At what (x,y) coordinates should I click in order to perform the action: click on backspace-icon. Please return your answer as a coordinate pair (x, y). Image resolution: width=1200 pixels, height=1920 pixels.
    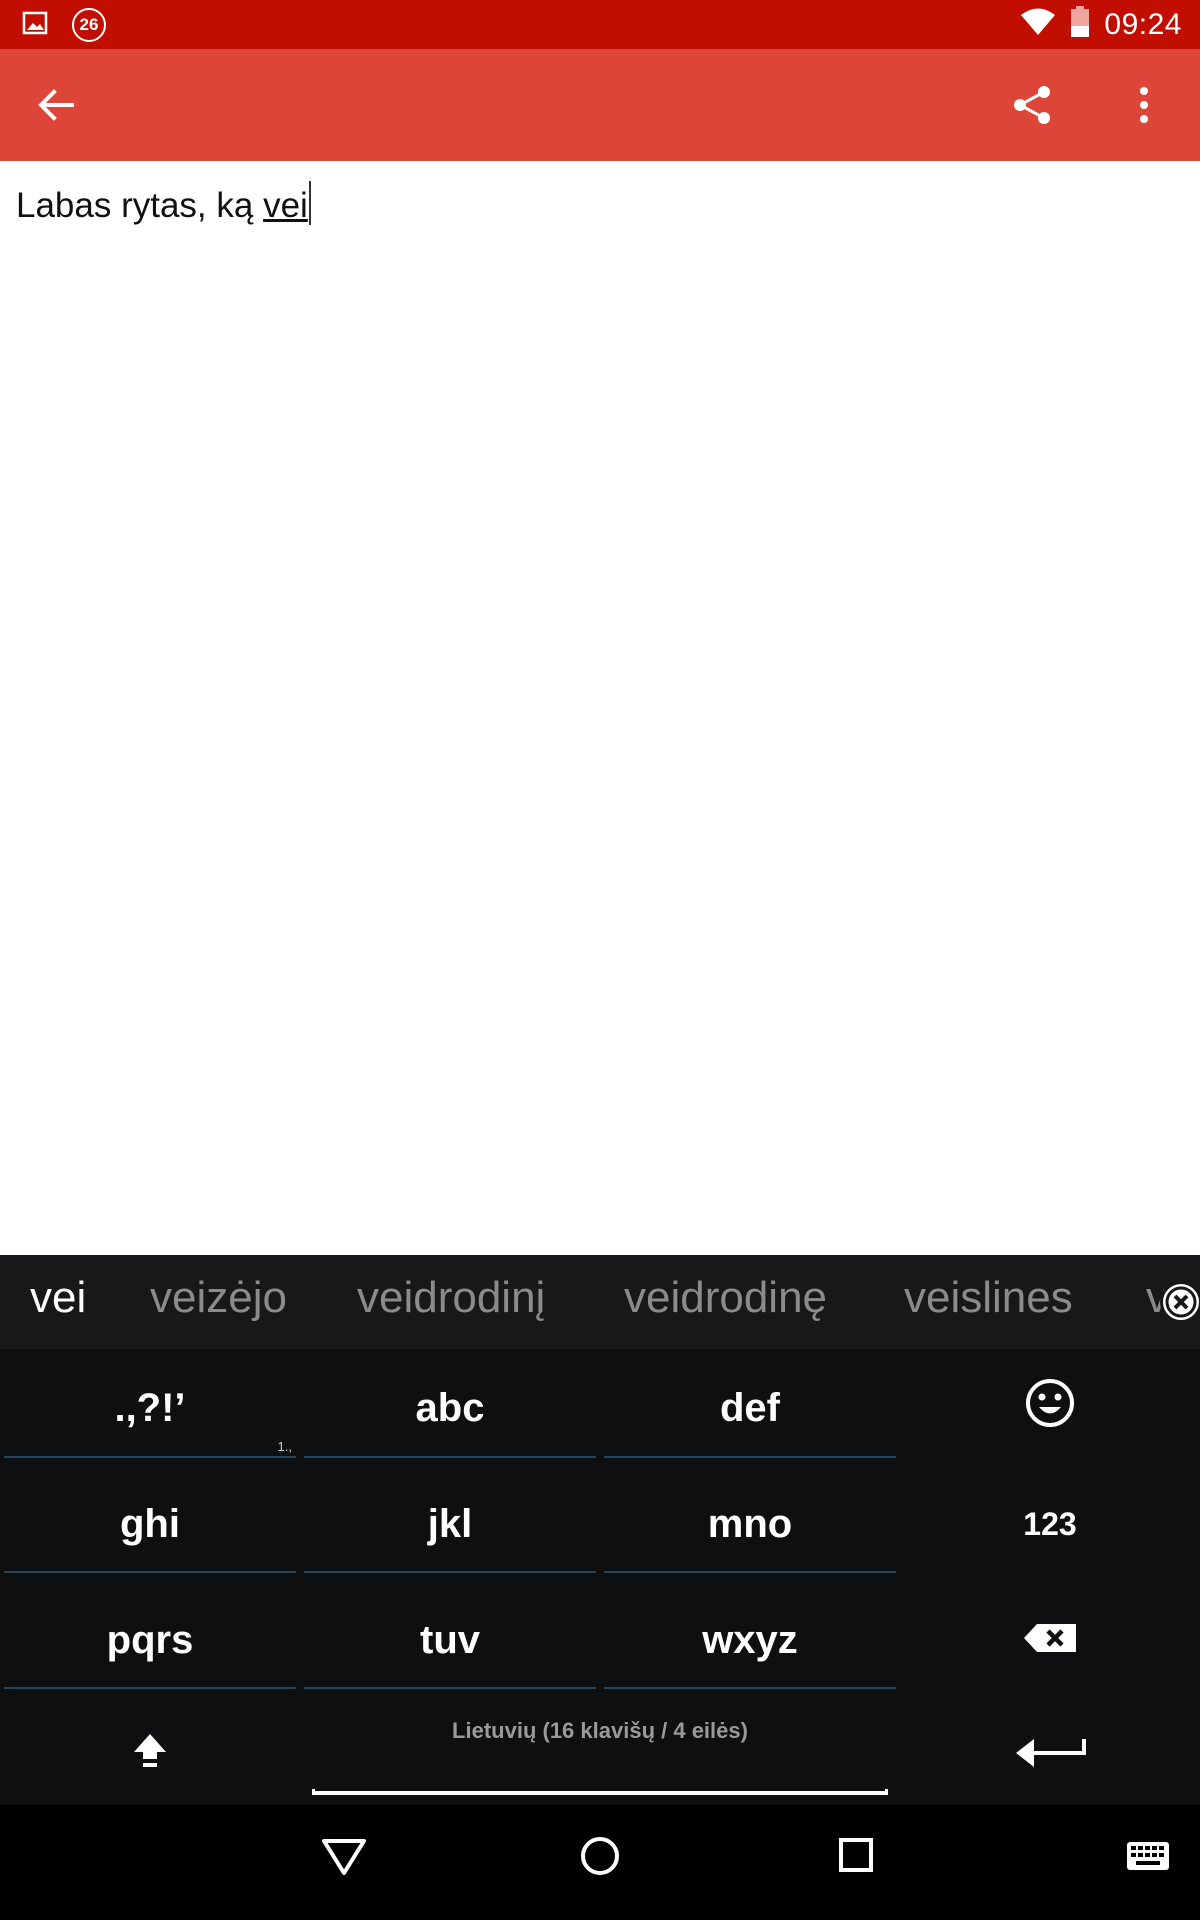
    Looking at the image, I should click on (1050, 1640).